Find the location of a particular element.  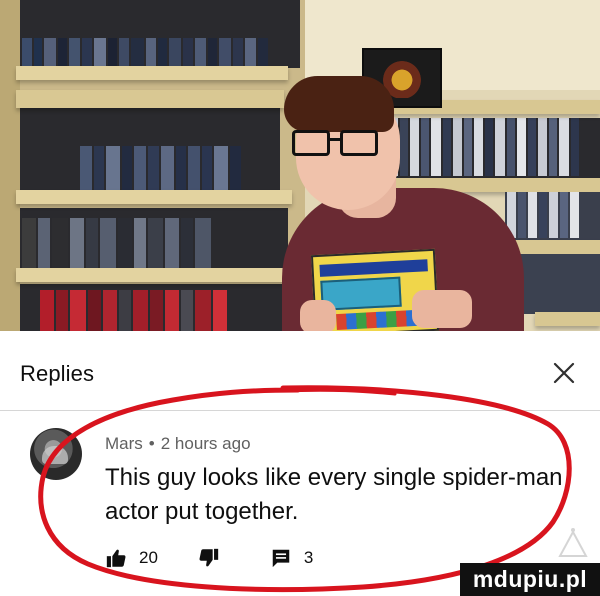

watermark: mdupiu.pl is located at coordinates (530, 579).